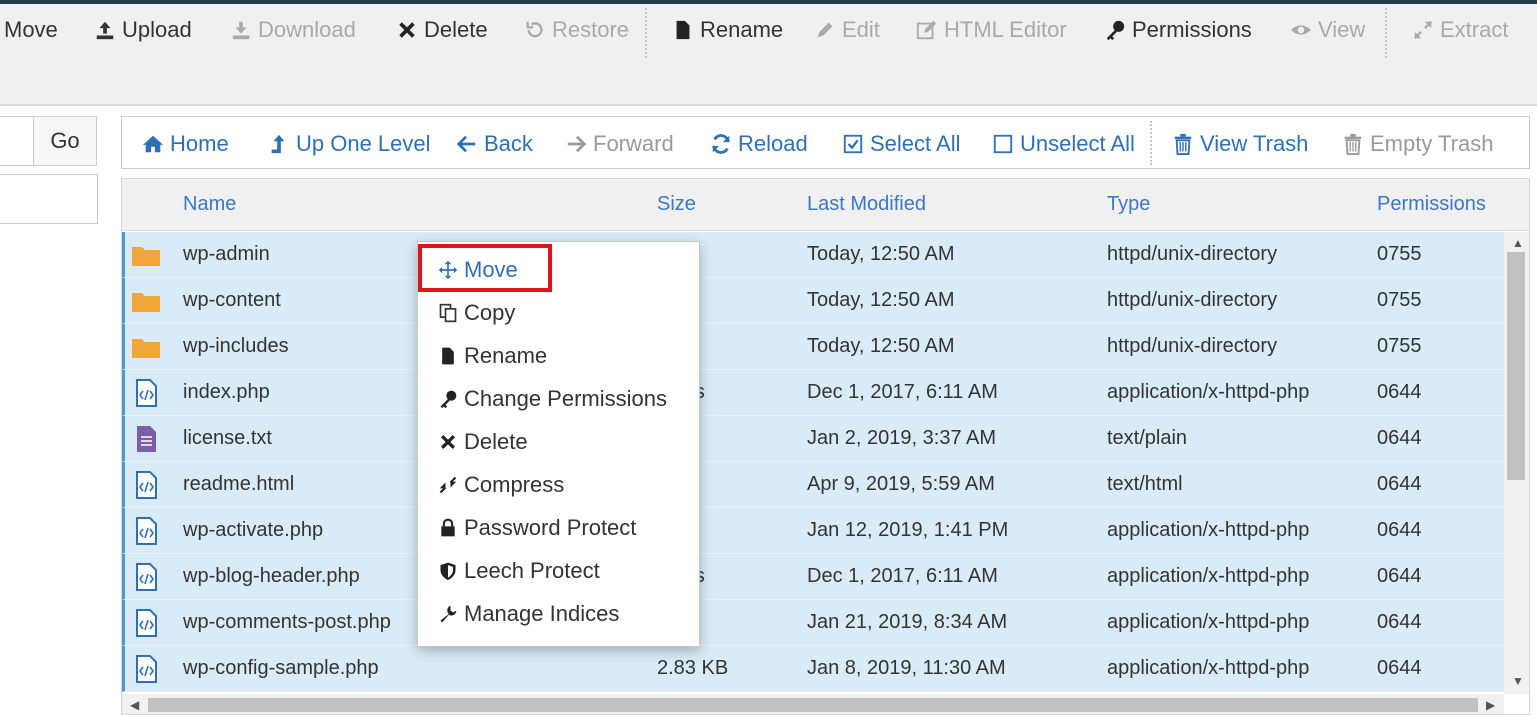  What do you see at coordinates (537, 528) in the screenshot?
I see `context-menu-item-password-protect: Password Protect` at bounding box center [537, 528].